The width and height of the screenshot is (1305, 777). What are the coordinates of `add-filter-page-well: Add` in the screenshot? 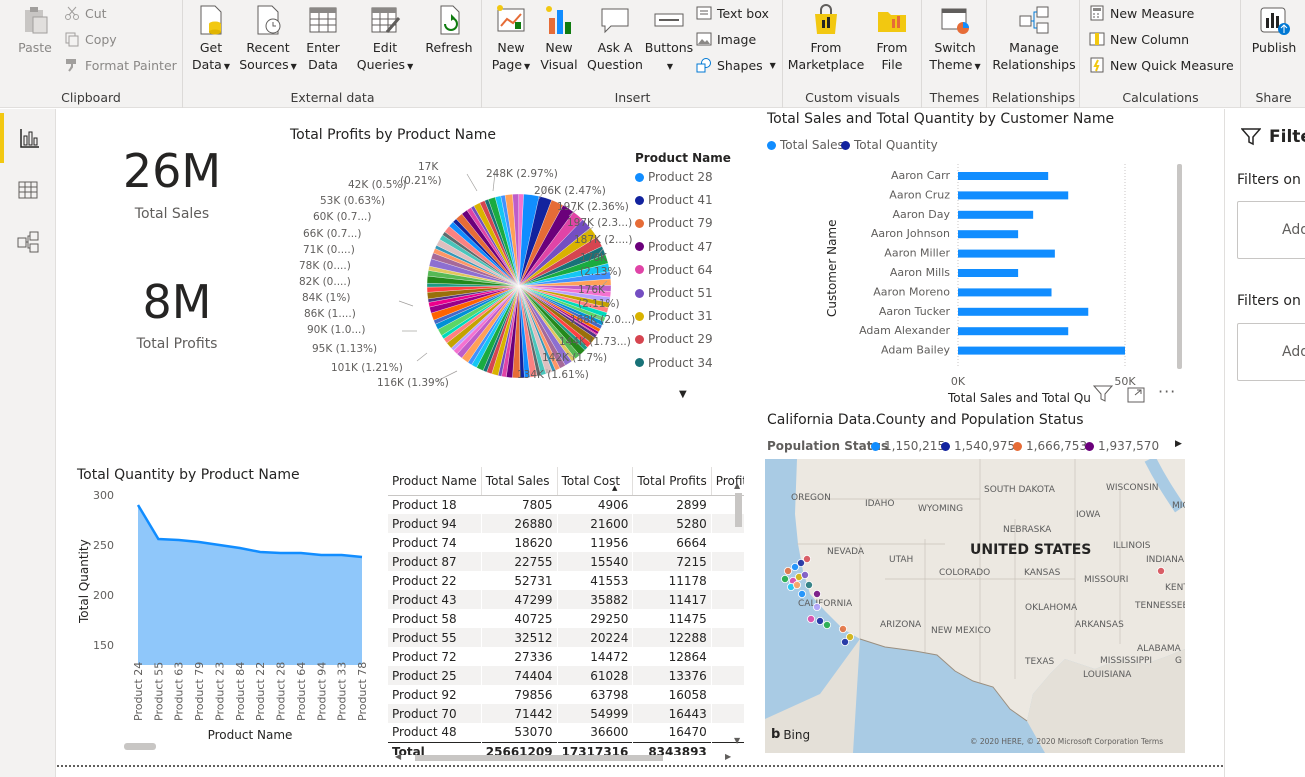 It's located at (1271, 230).